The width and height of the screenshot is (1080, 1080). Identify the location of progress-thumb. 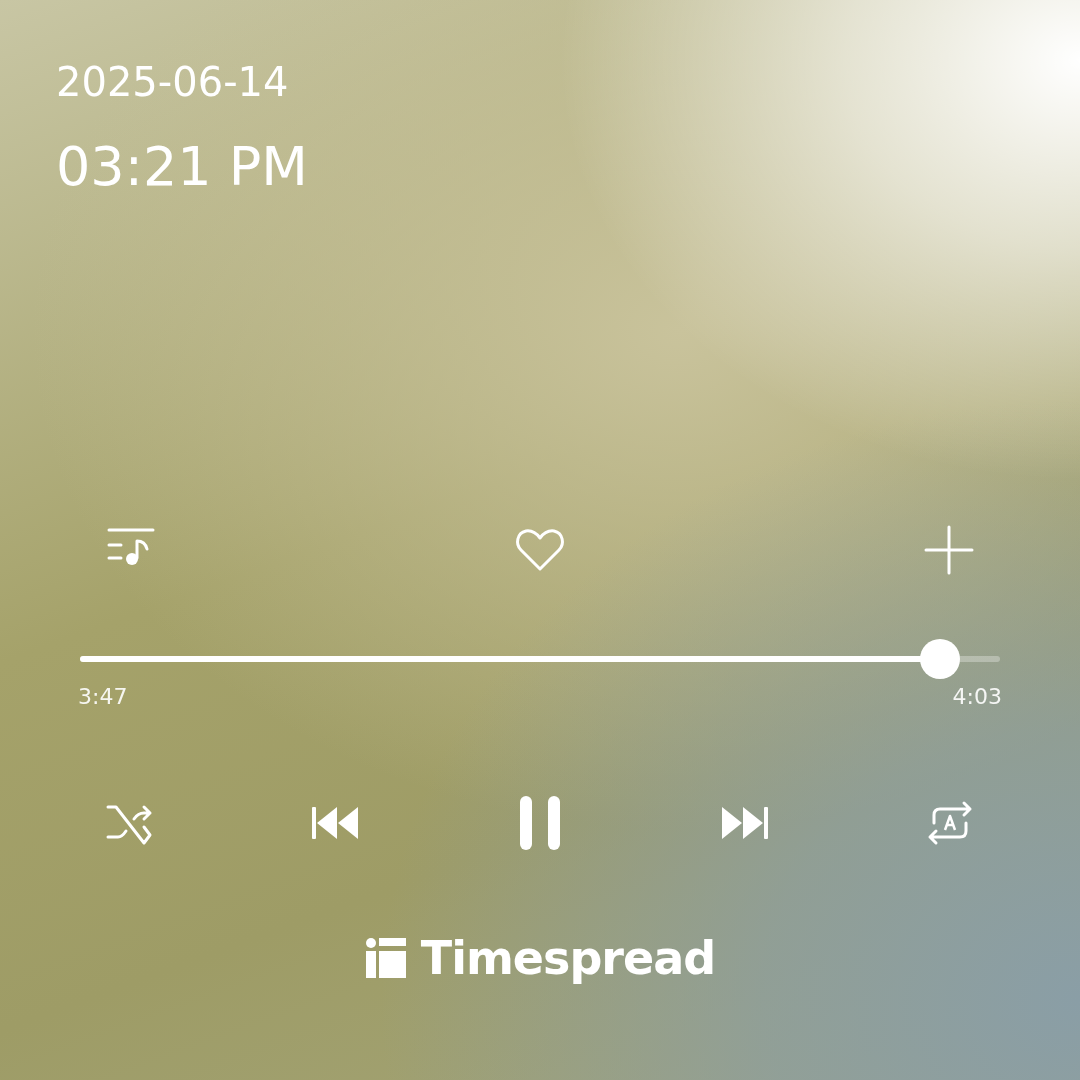
(940, 659).